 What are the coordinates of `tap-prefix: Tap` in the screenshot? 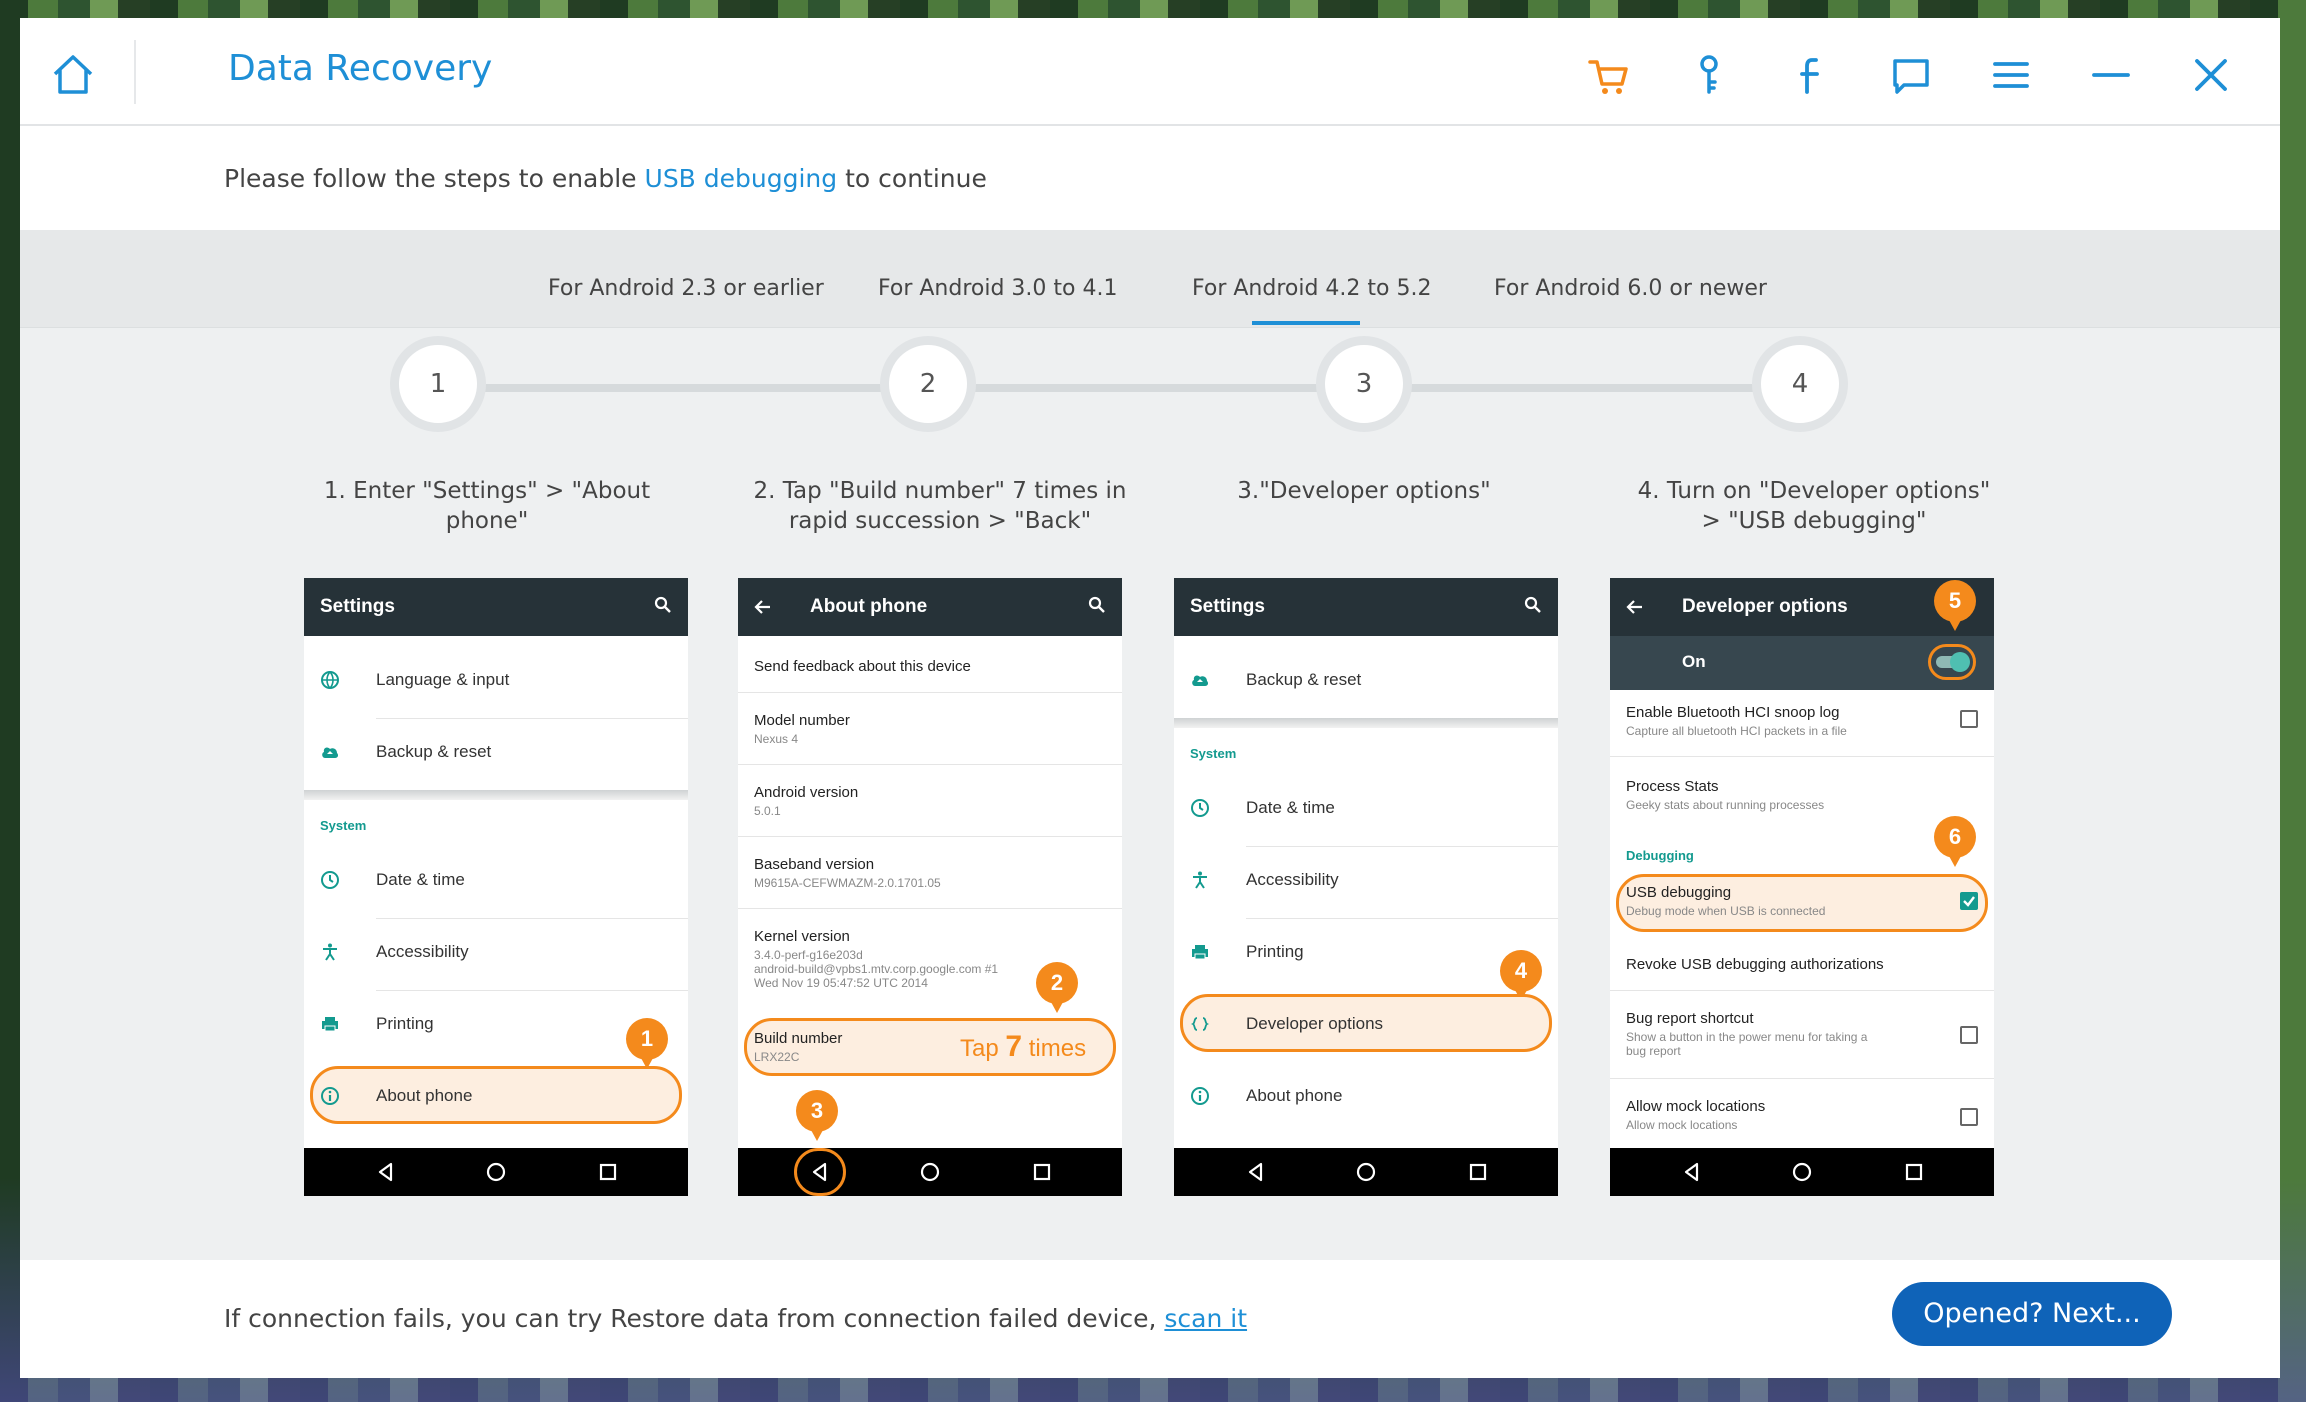 It's located at (983, 1048).